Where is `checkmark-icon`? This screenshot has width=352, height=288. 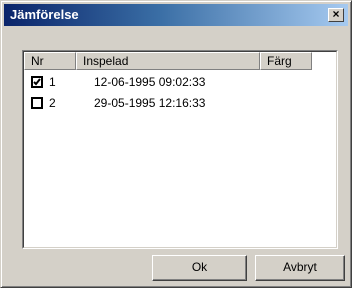
checkmark-icon is located at coordinates (37, 82).